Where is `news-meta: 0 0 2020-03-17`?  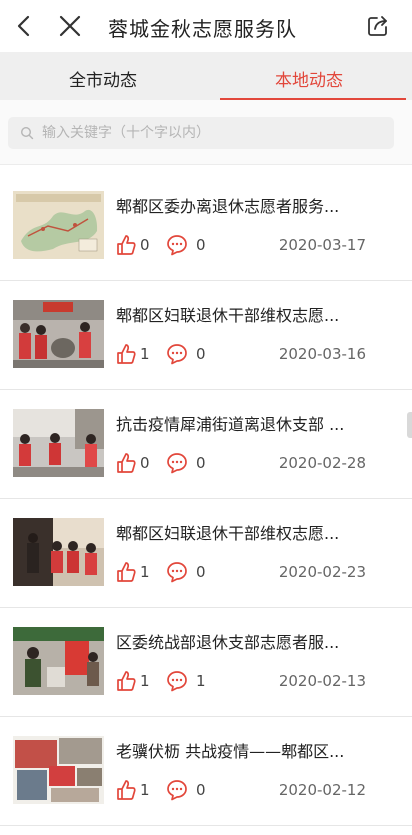 news-meta: 0 0 2020-03-17 is located at coordinates (241, 246).